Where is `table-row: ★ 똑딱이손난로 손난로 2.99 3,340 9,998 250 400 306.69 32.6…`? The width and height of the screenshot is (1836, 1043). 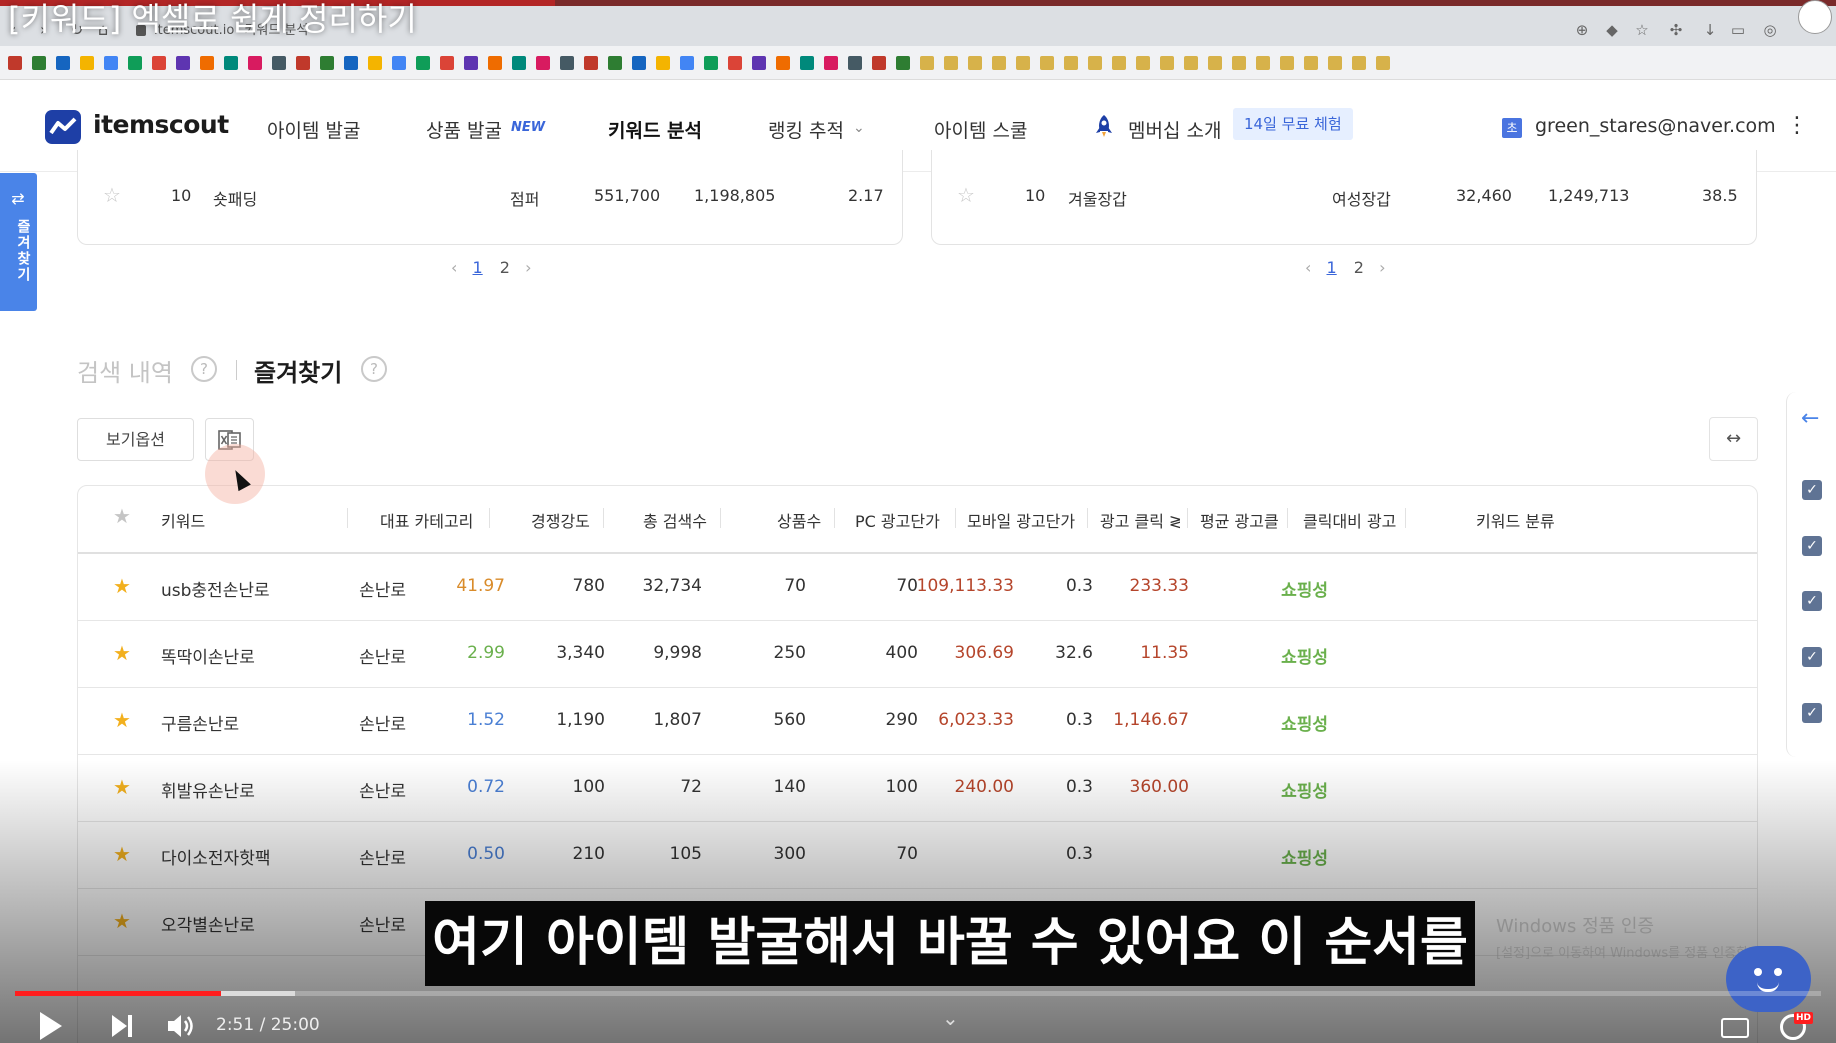
table-row: ★ 똑딱이손난로 손난로 2.99 3,340 9,998 250 400 306.69 32.6… is located at coordinates (917, 654).